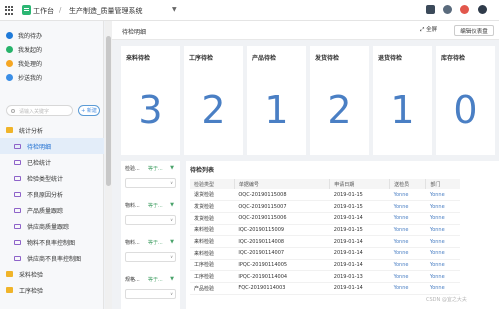  What do you see at coordinates (52, 194) in the screenshot?
I see `tree-item-defect-analysis: 不良原因分析` at bounding box center [52, 194].